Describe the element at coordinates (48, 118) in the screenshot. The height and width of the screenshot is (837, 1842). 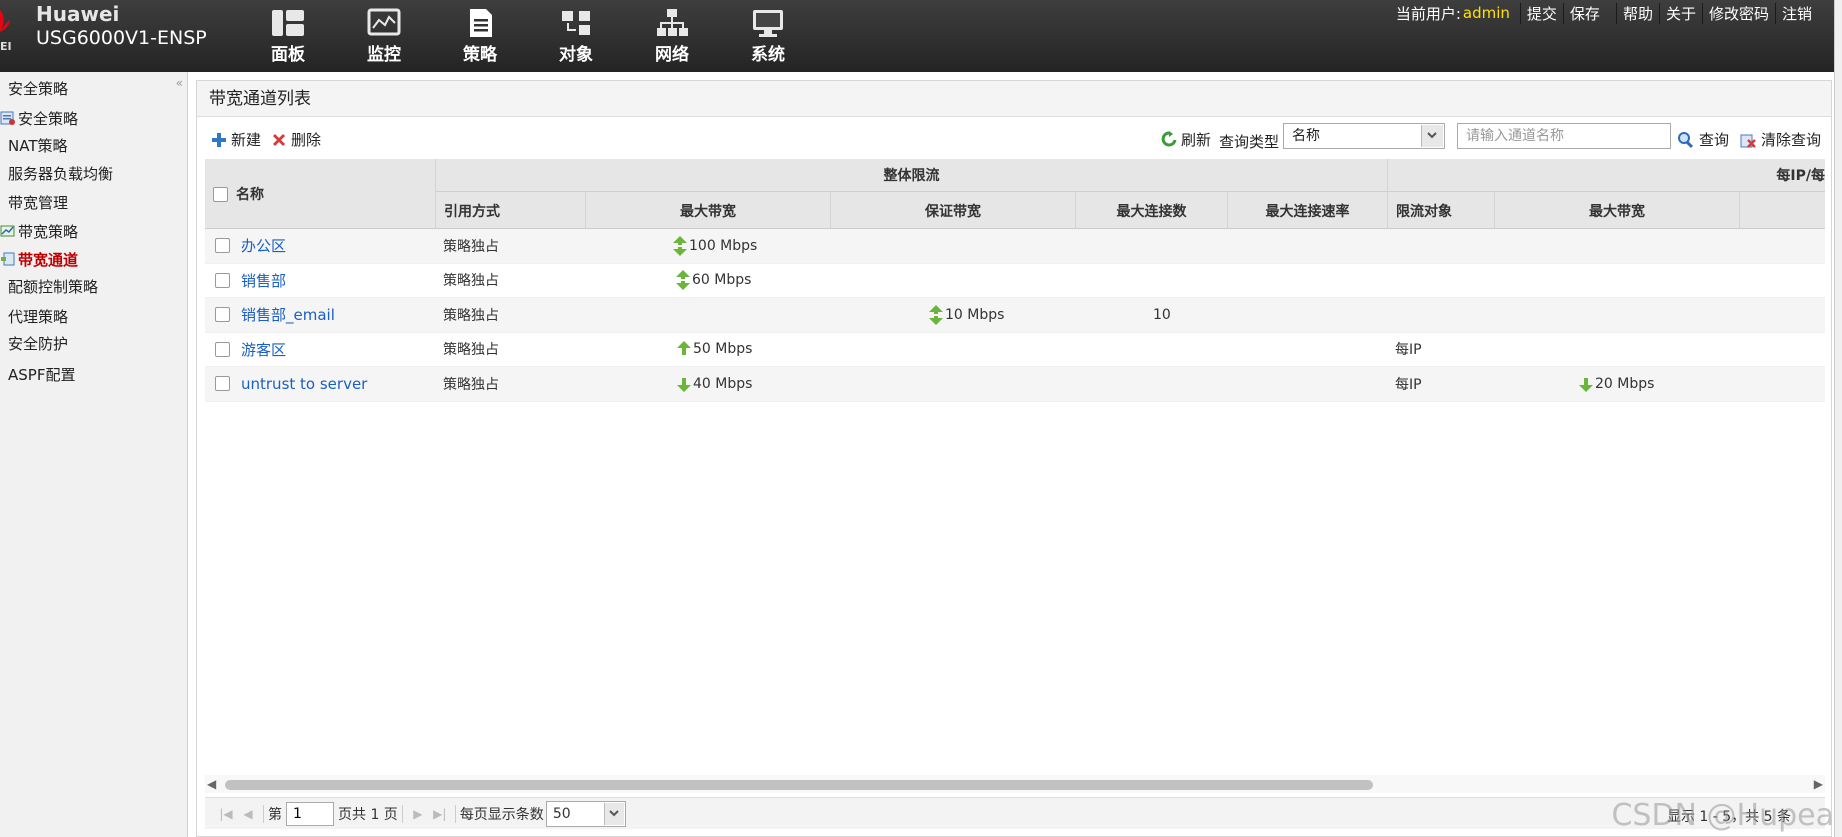
I see `sidebar-item-label: 安全策略` at that location.